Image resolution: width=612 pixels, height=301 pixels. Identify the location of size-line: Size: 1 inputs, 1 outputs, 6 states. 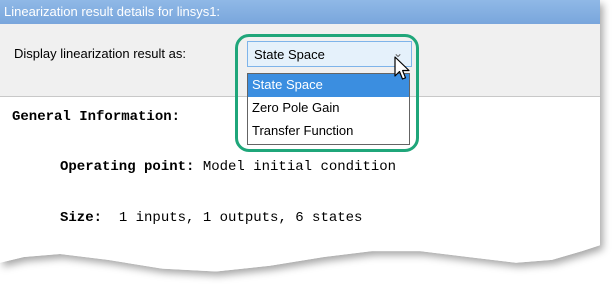
(211, 218).